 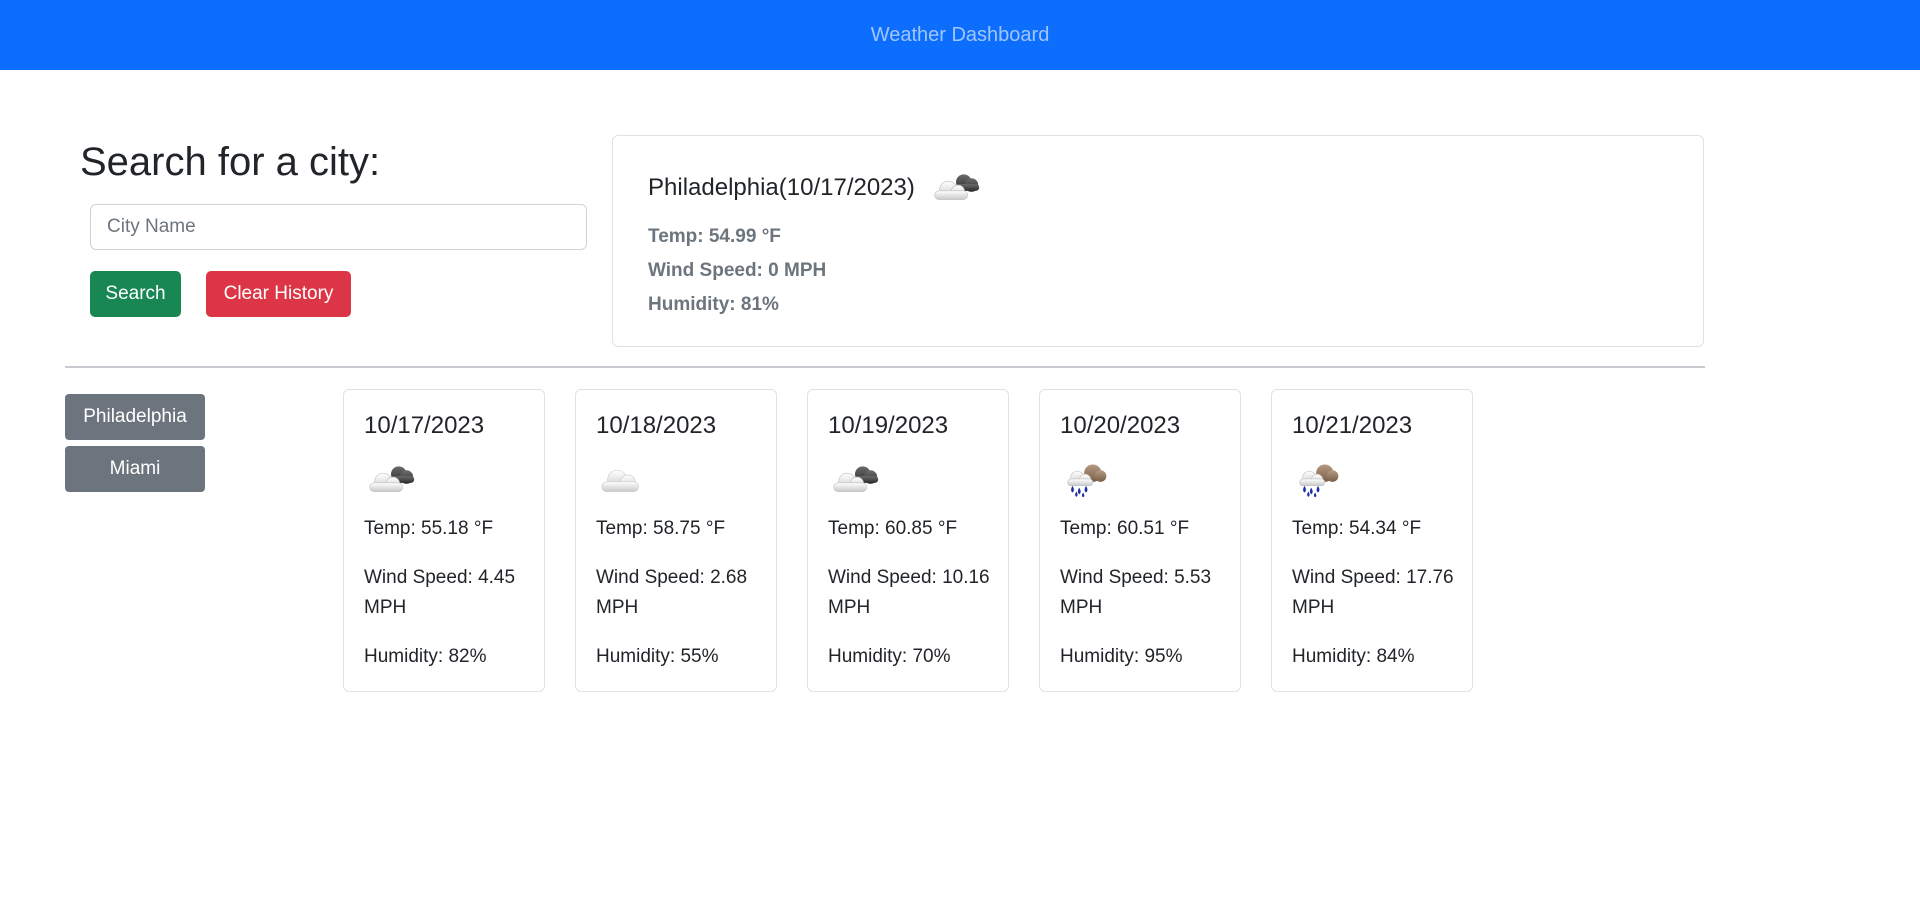 What do you see at coordinates (908, 540) in the screenshot?
I see `forecast-card: 10/19/2023 Temp: 60.85 °F Wind Speed` at bounding box center [908, 540].